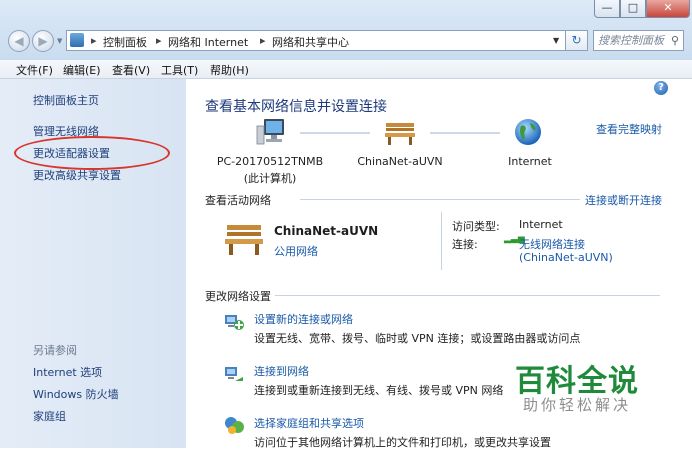 This screenshot has width=692, height=450. What do you see at coordinates (530, 161) in the screenshot?
I see `node-internet-name: Internet` at bounding box center [530, 161].